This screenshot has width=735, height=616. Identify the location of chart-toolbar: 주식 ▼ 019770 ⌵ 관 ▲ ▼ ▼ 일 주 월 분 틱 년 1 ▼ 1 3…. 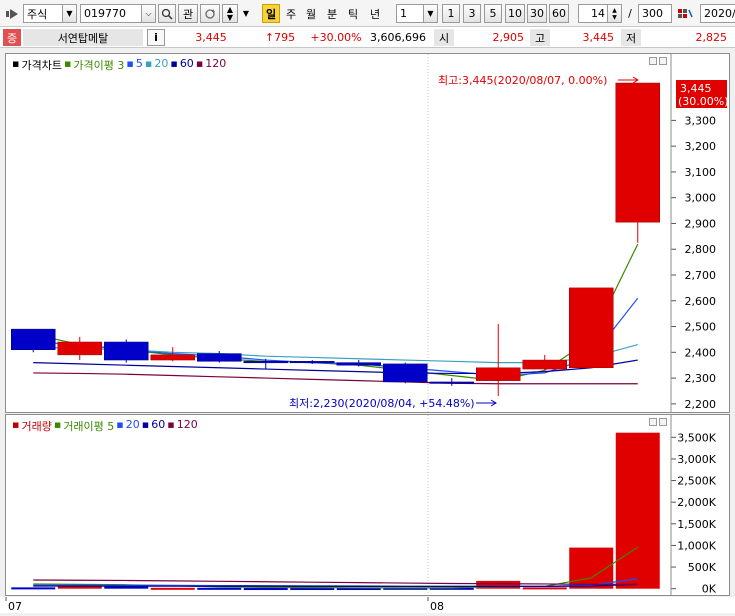
(367, 13).